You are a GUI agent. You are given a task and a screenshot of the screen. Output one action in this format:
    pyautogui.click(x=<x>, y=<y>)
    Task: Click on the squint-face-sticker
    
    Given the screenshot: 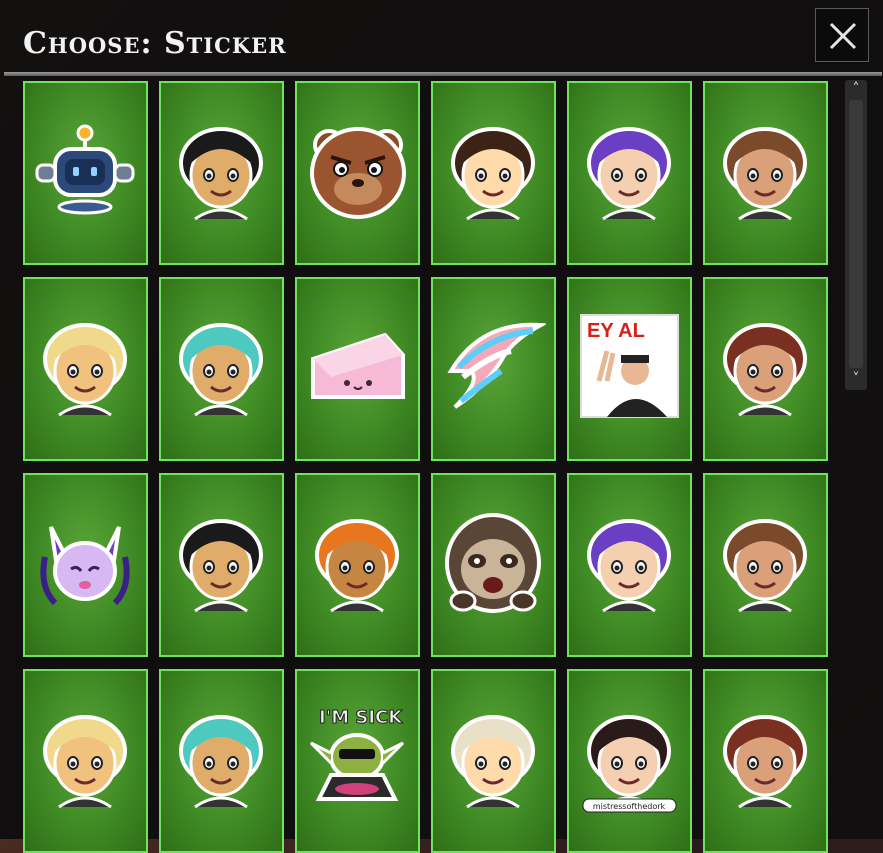 What is the action you would take?
    pyautogui.click(x=221, y=370)
    